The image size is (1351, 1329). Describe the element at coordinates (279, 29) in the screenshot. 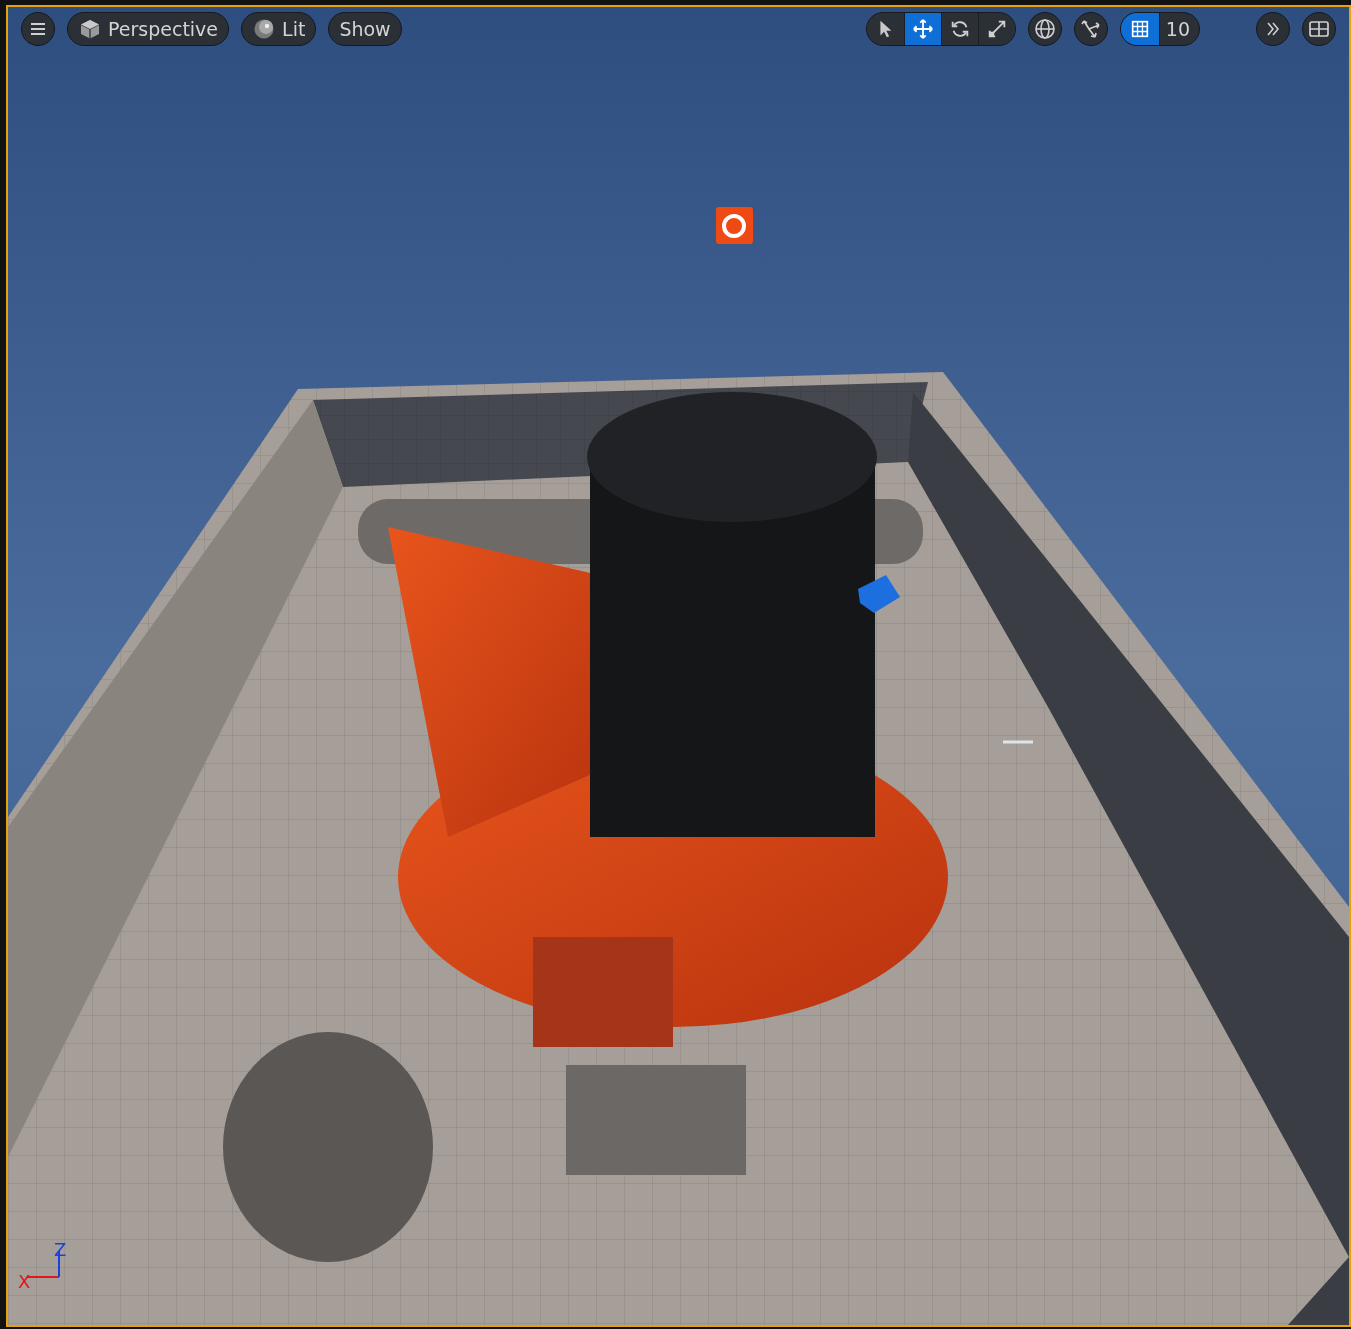

I see `view-dropdown-button: Lit` at that location.